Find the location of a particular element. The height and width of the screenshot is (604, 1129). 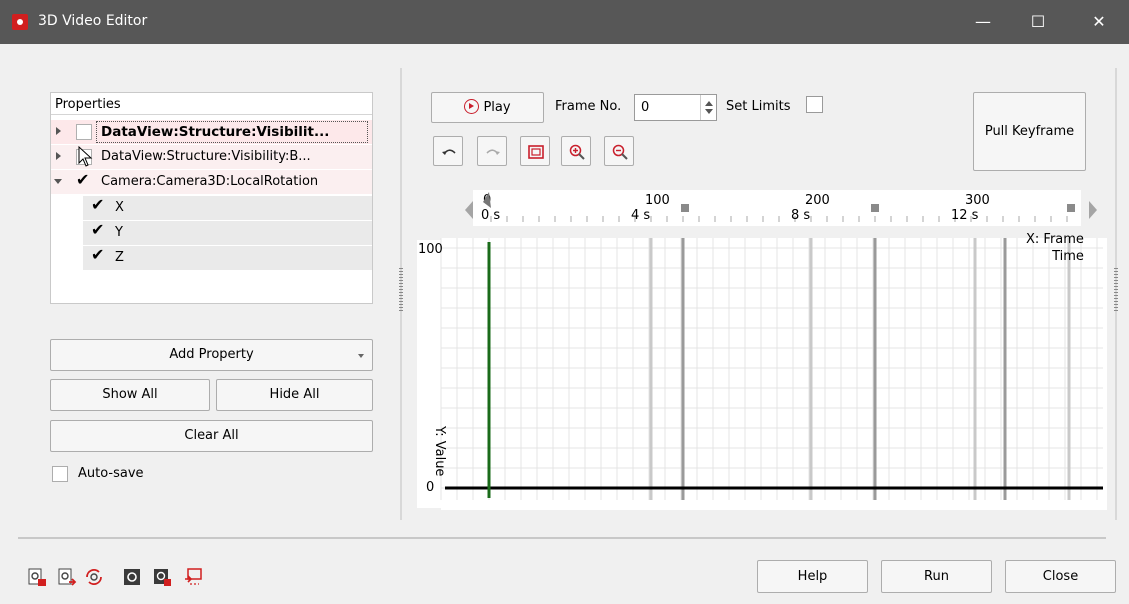

x-axis-label: X: Frame Time is located at coordinates (1055, 248).